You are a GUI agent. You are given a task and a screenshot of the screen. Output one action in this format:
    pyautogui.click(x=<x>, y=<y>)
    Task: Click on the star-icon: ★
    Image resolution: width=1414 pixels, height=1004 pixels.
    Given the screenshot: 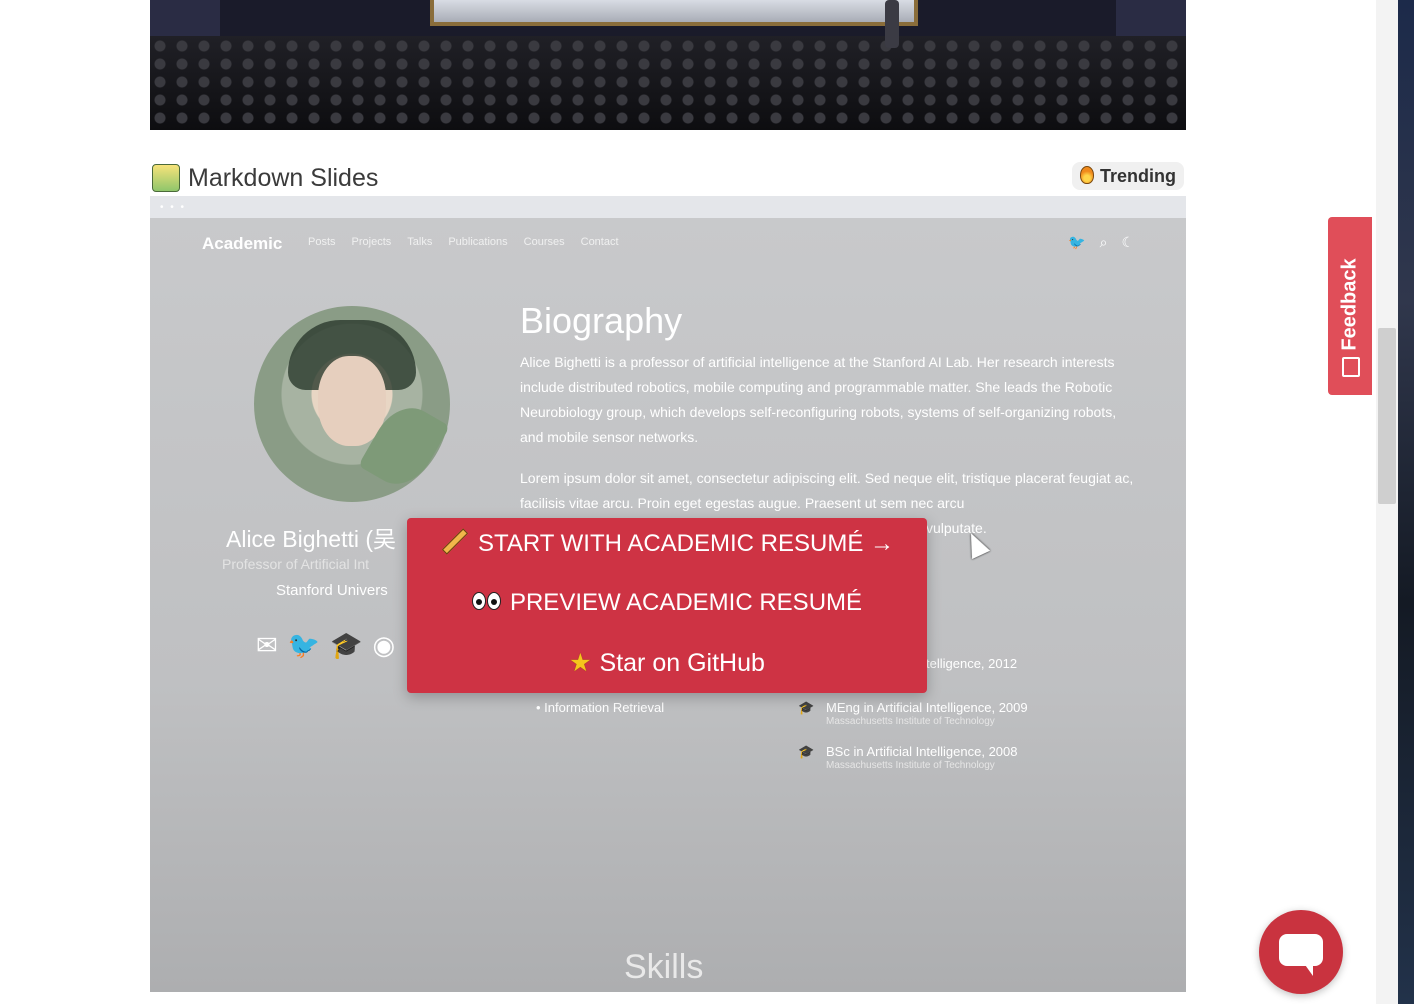 What is the action you would take?
    pyautogui.click(x=580, y=663)
    